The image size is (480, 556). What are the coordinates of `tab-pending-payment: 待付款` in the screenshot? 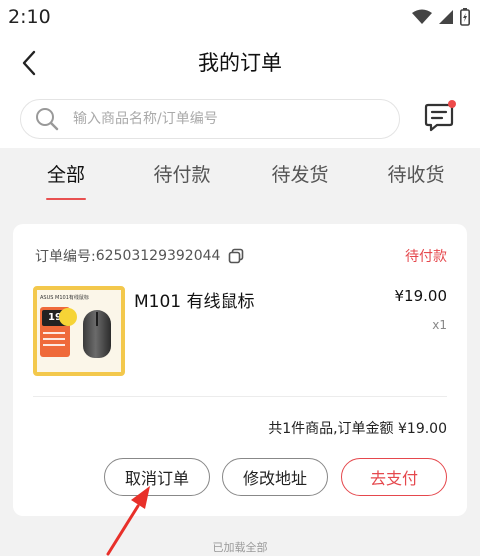 It's located at (182, 173).